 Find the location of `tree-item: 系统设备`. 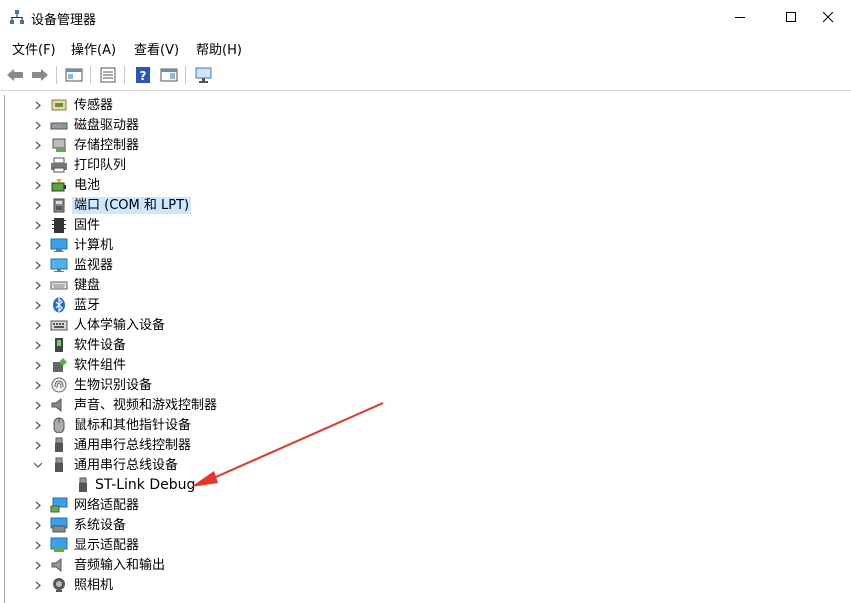

tree-item: 系统设备 is located at coordinates (415, 525).